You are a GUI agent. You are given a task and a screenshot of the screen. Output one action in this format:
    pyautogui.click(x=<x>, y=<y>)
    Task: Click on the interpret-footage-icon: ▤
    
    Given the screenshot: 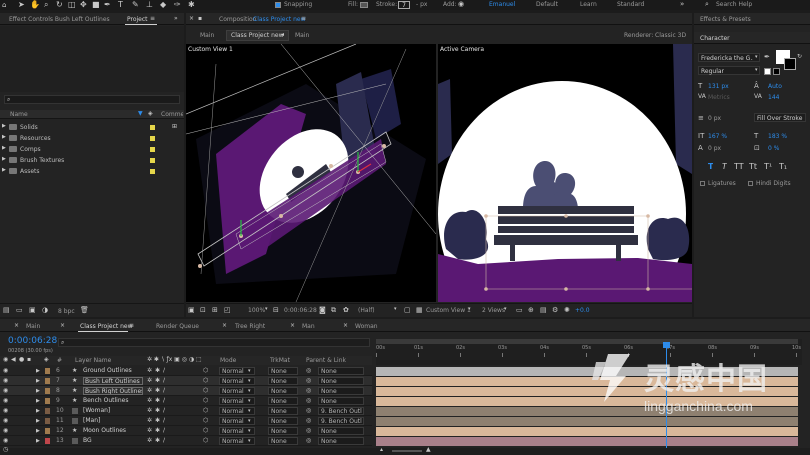 What is the action you would take?
    pyautogui.click(x=6, y=310)
    